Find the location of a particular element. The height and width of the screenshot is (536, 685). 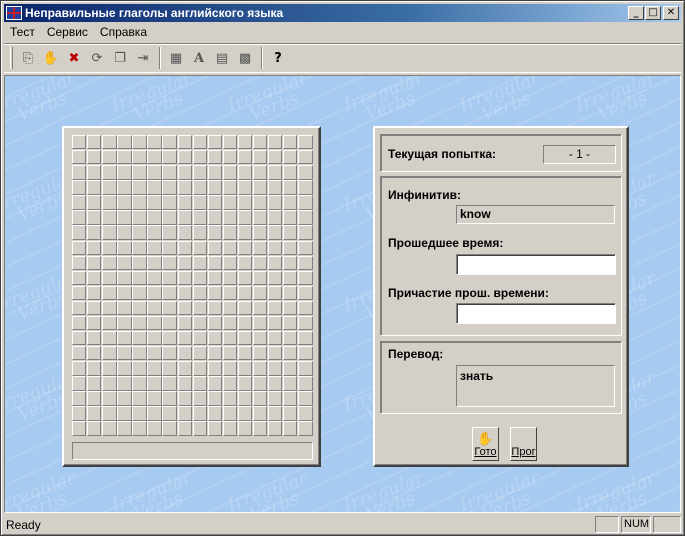

help-icon: ? is located at coordinates (278, 58).